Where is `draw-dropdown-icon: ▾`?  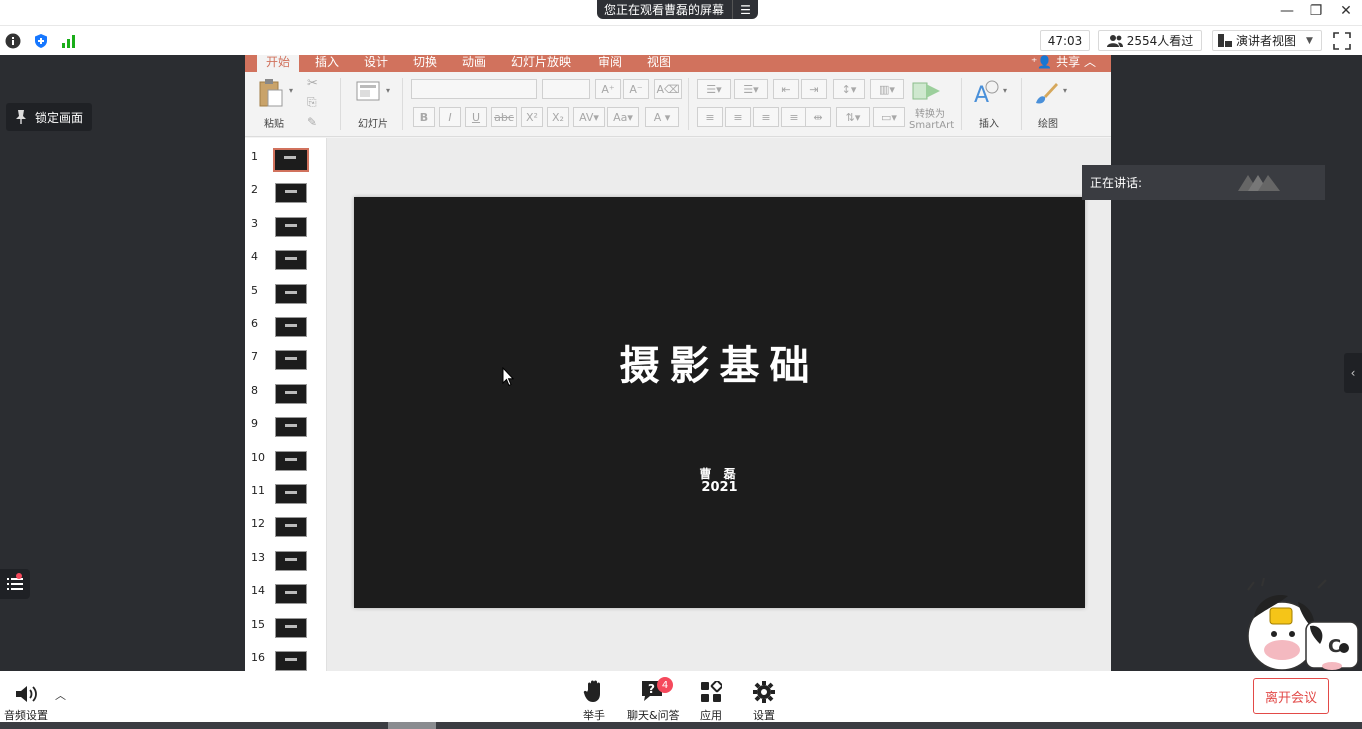
draw-dropdown-icon: ▾ is located at coordinates (1065, 90).